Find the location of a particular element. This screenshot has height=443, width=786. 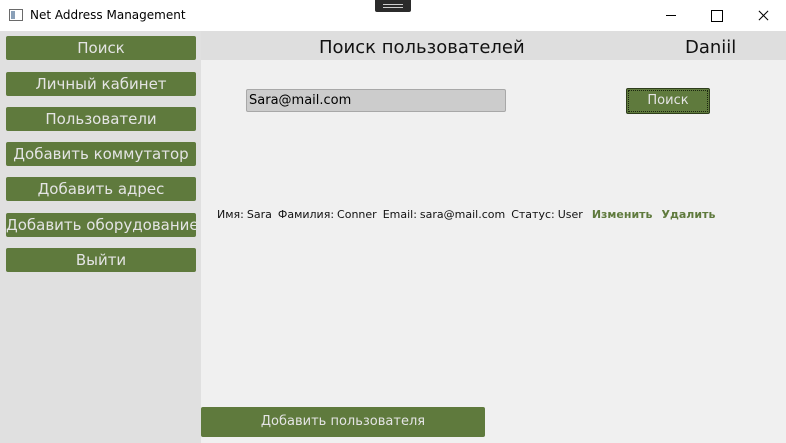

page-header: Поиск пользователей Daniil is located at coordinates (493, 45).